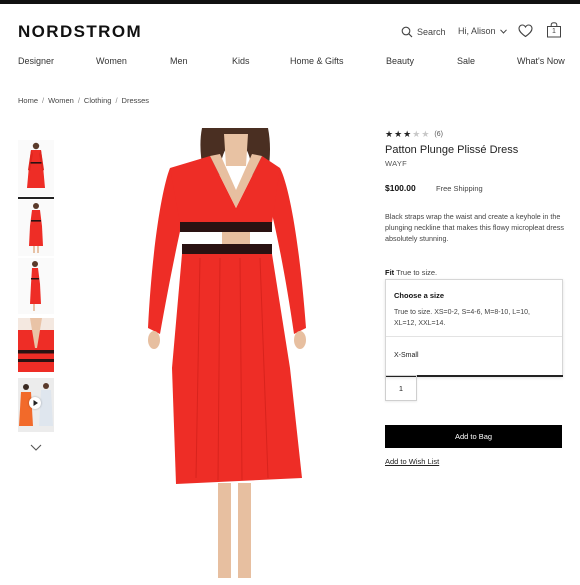 This screenshot has width=580, height=585. I want to click on nav-kids: Kids, so click(241, 61).